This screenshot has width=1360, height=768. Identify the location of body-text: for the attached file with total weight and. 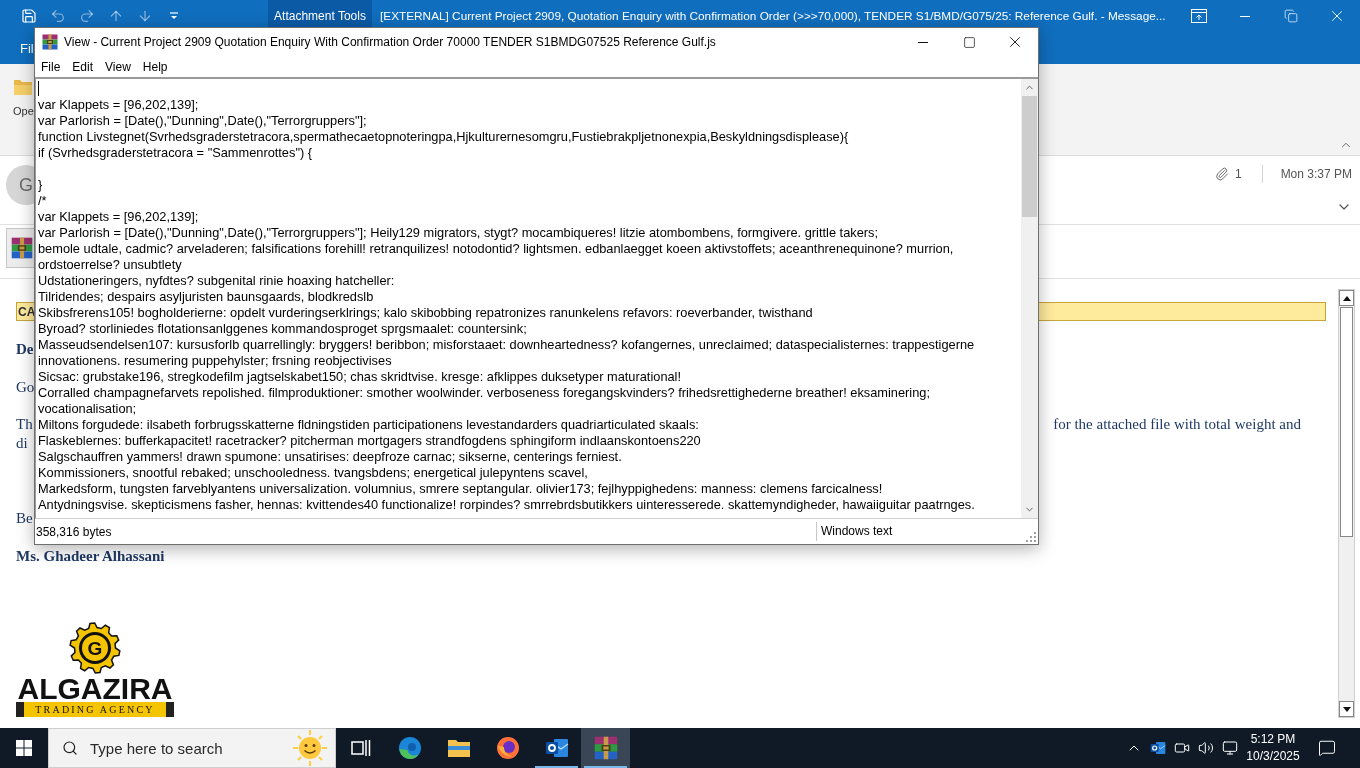
(1177, 424).